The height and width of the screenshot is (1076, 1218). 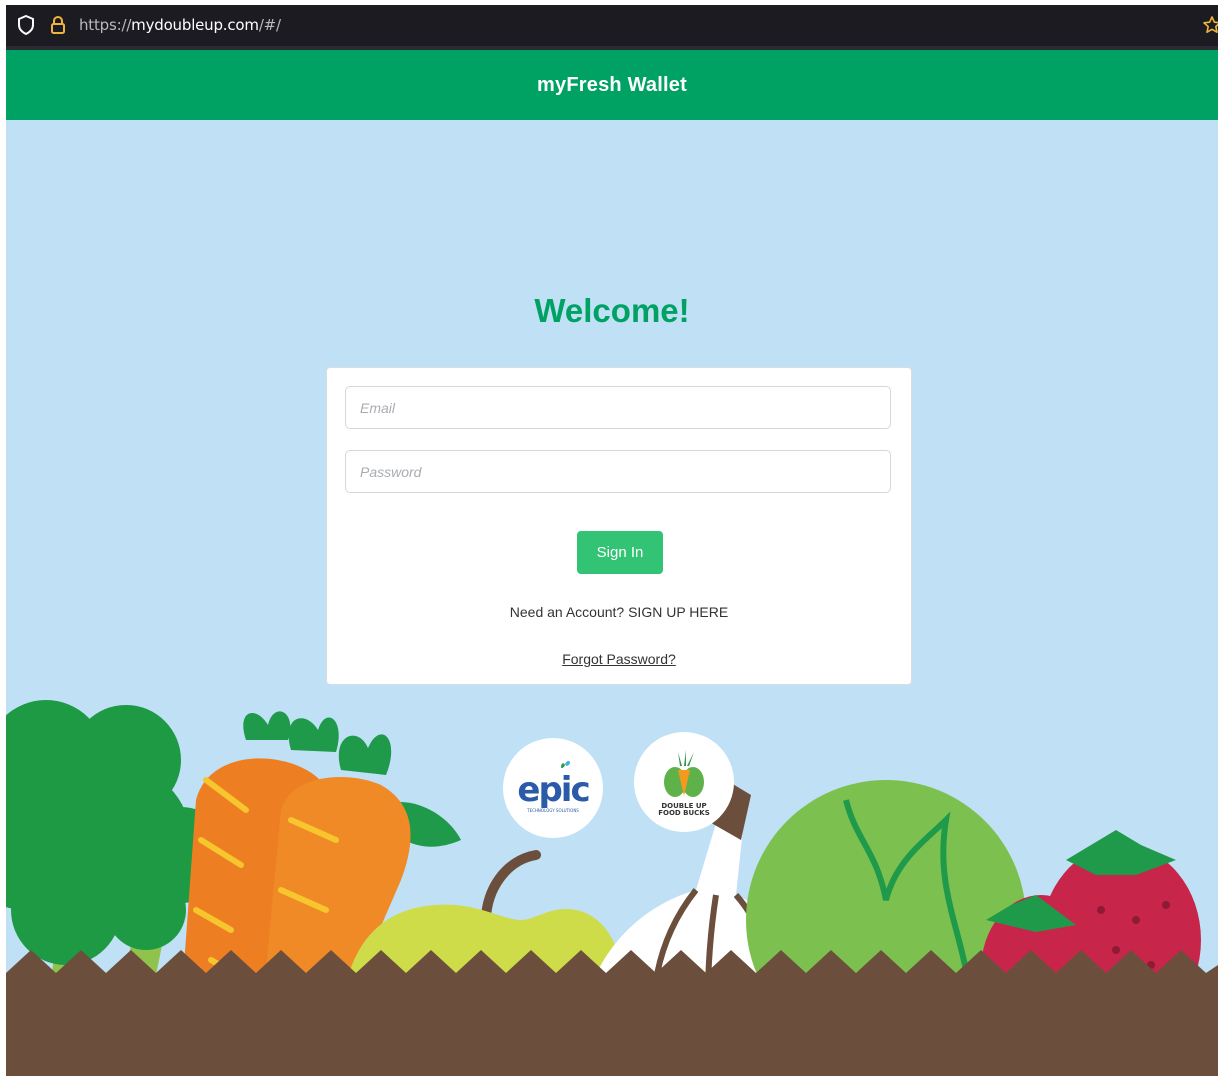 I want to click on app-header: myFresh Wallet, so click(x=612, y=85).